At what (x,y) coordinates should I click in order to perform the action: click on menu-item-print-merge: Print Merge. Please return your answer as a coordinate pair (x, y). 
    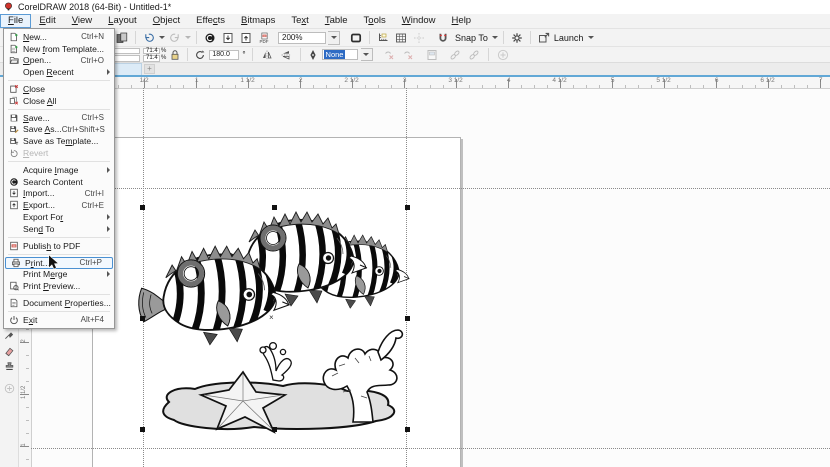
    Looking at the image, I should click on (59, 275).